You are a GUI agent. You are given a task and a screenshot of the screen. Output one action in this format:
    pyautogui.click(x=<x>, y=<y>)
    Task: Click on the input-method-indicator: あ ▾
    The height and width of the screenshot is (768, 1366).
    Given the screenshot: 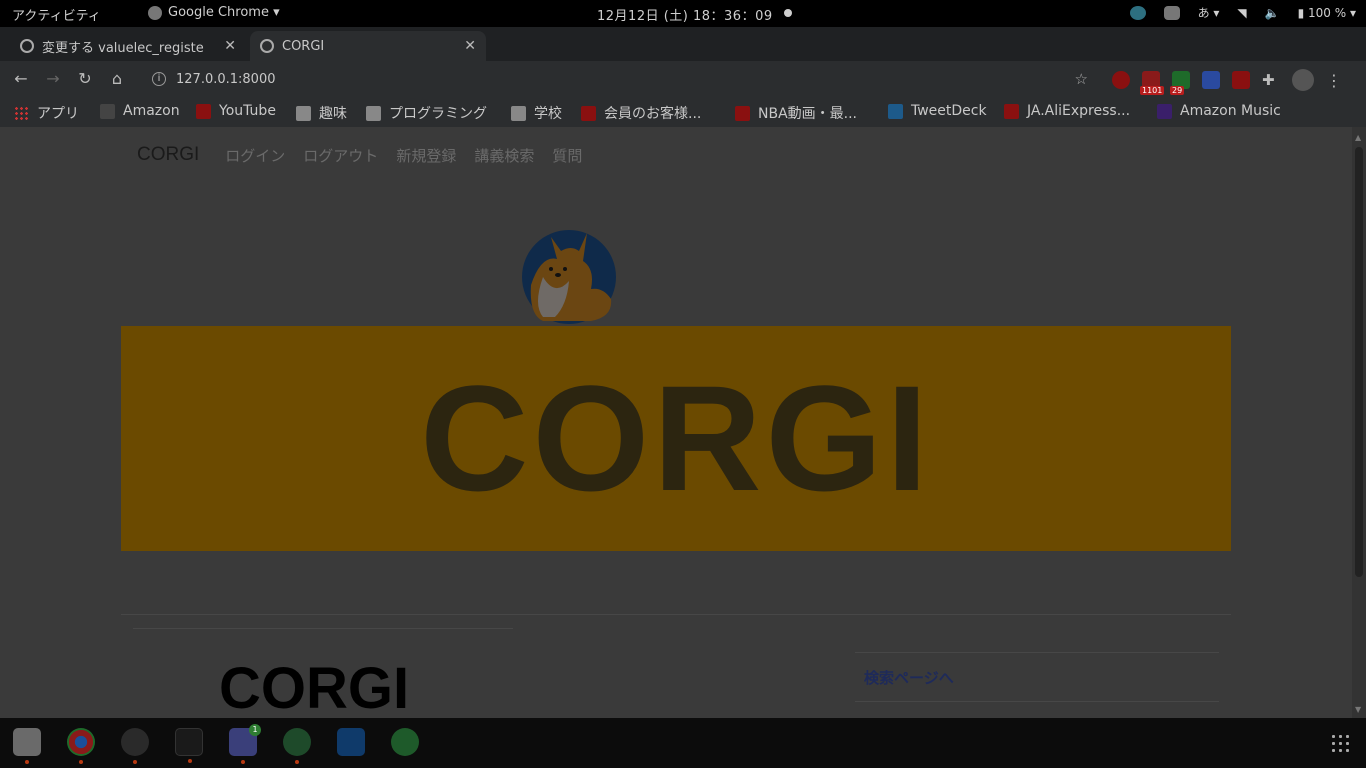 What is the action you would take?
    pyautogui.click(x=1209, y=12)
    